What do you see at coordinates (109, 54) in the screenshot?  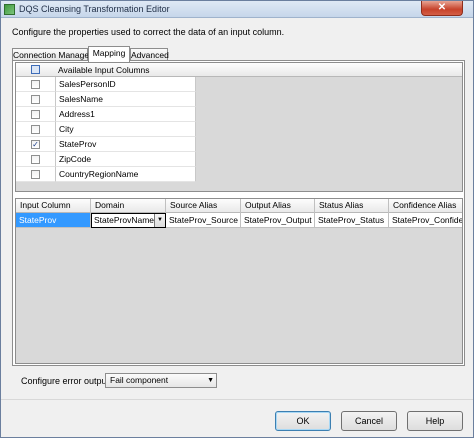 I see `tab-mapping: Mapping` at bounding box center [109, 54].